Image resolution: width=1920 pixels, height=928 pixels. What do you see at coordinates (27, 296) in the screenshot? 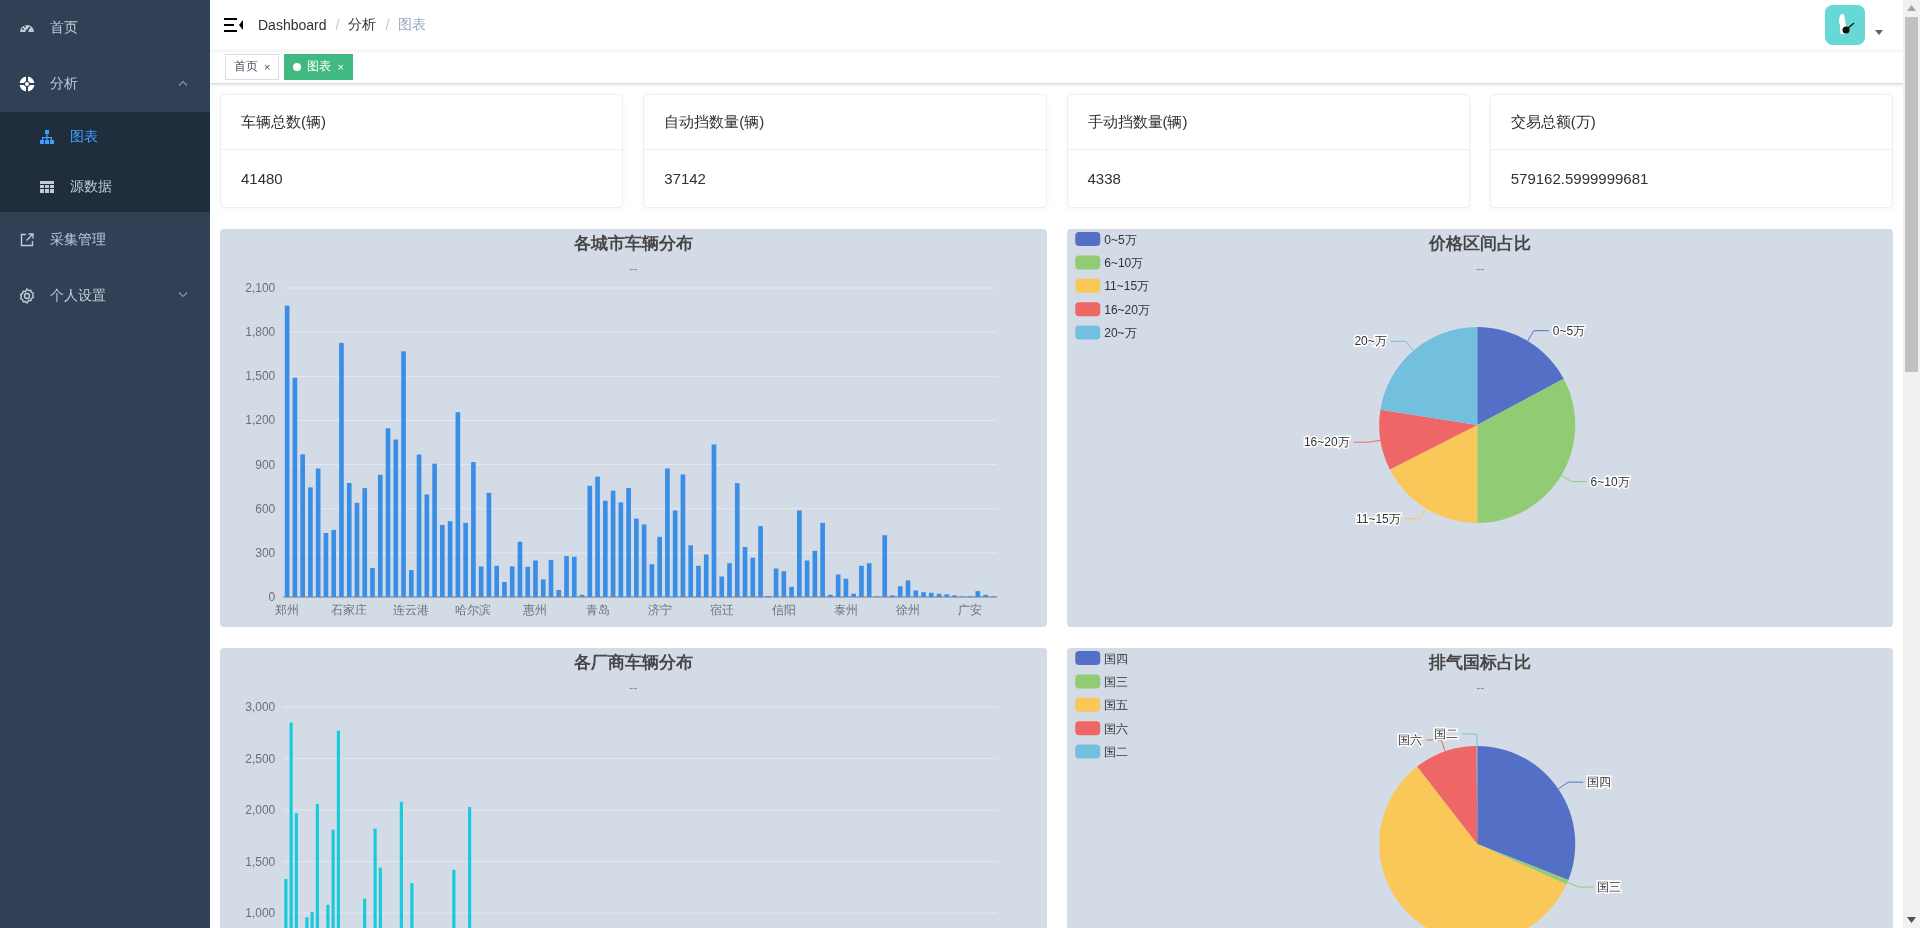
I see `settings-icon` at bounding box center [27, 296].